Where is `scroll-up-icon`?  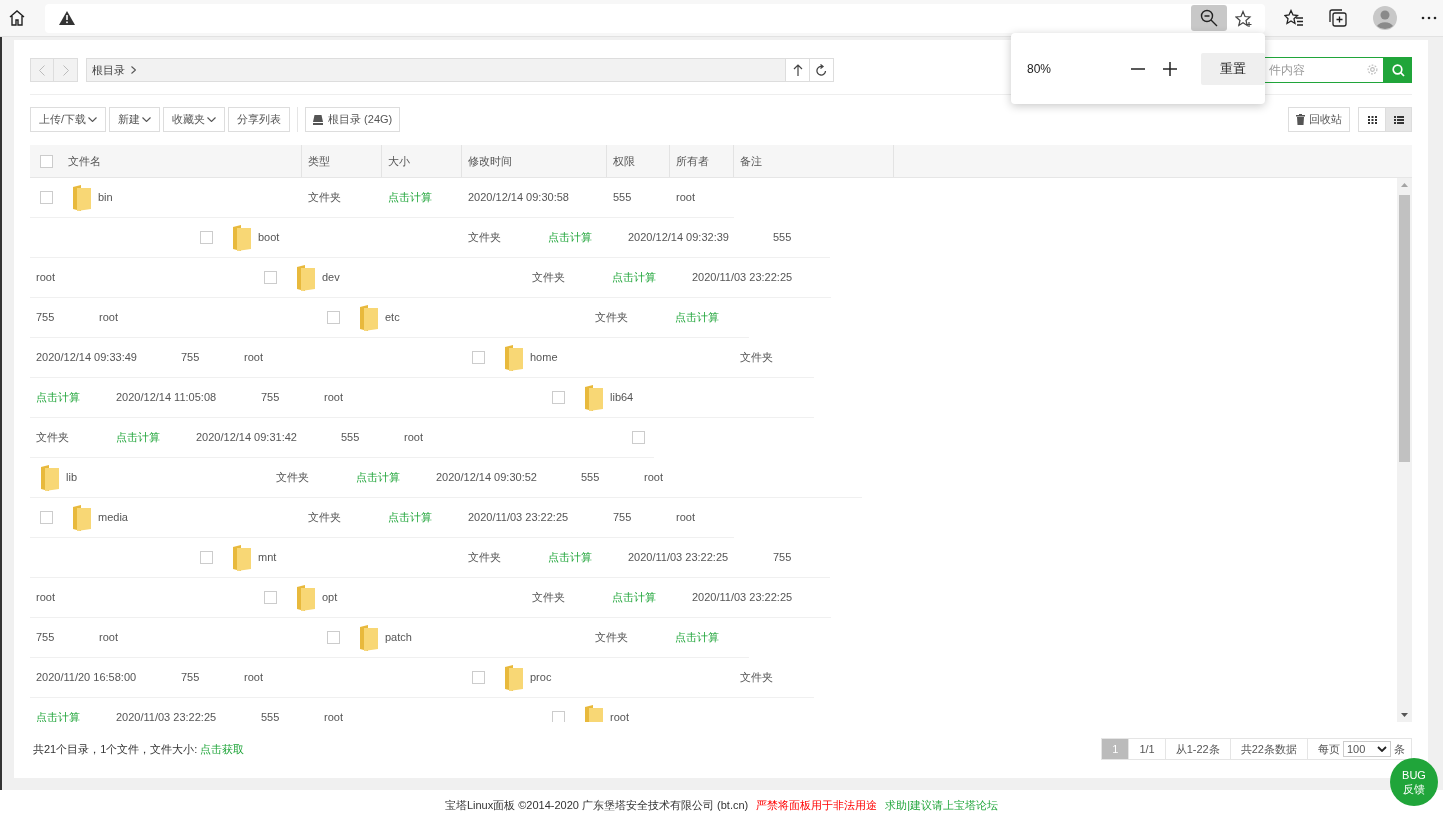
scroll-up-icon is located at coordinates (1405, 185).